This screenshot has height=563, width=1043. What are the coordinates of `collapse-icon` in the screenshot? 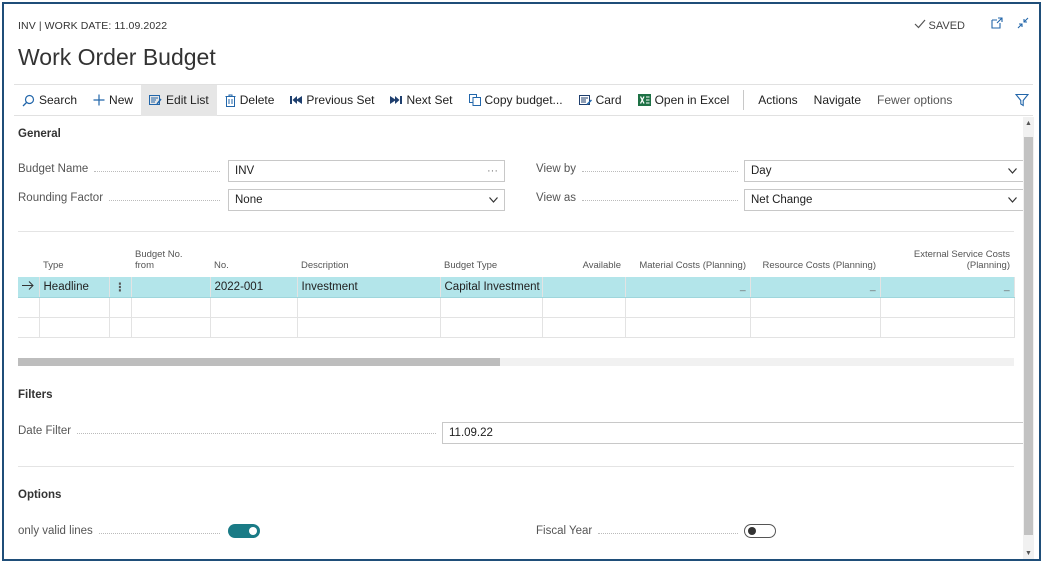 It's located at (1023, 23).